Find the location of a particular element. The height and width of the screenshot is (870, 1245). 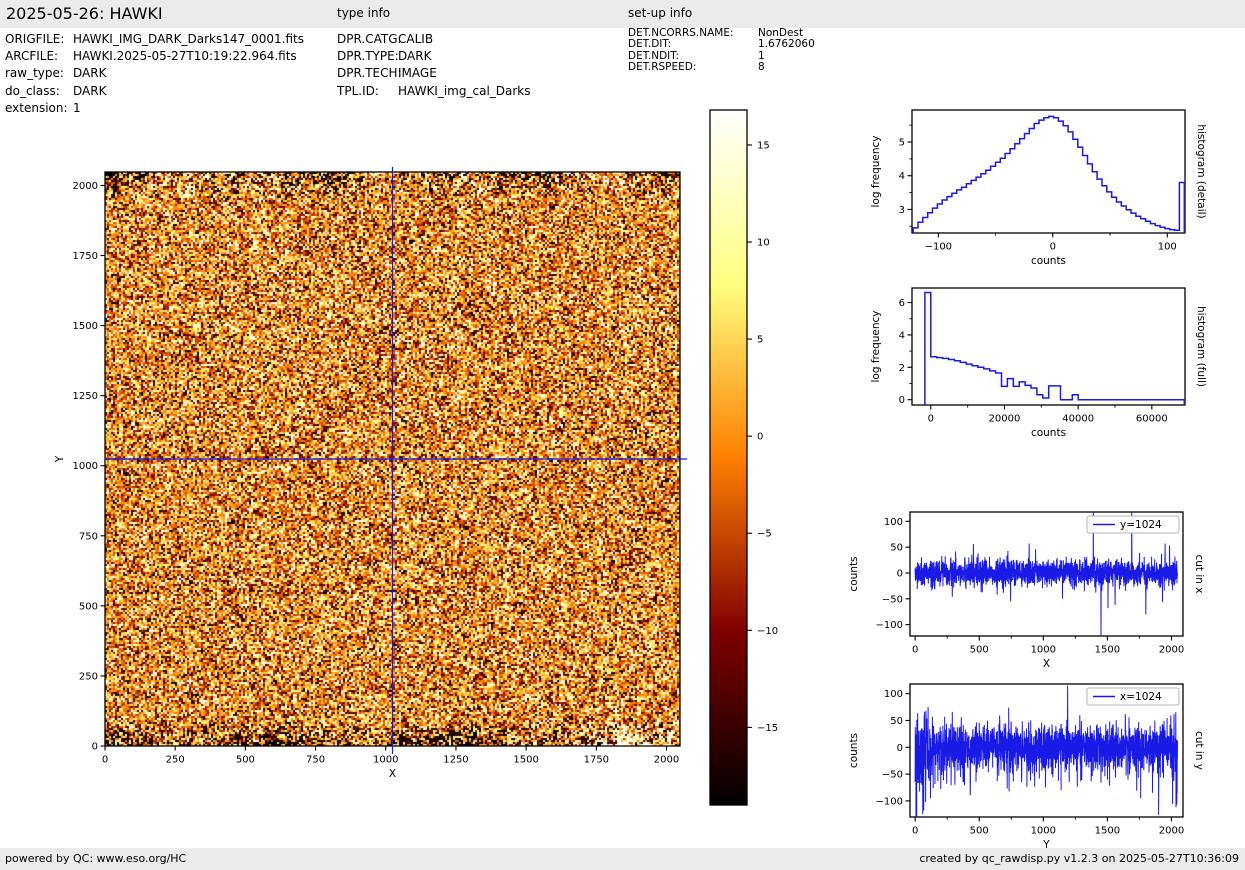

dprcatg-label: DPR.CATG: is located at coordinates (369, 39).